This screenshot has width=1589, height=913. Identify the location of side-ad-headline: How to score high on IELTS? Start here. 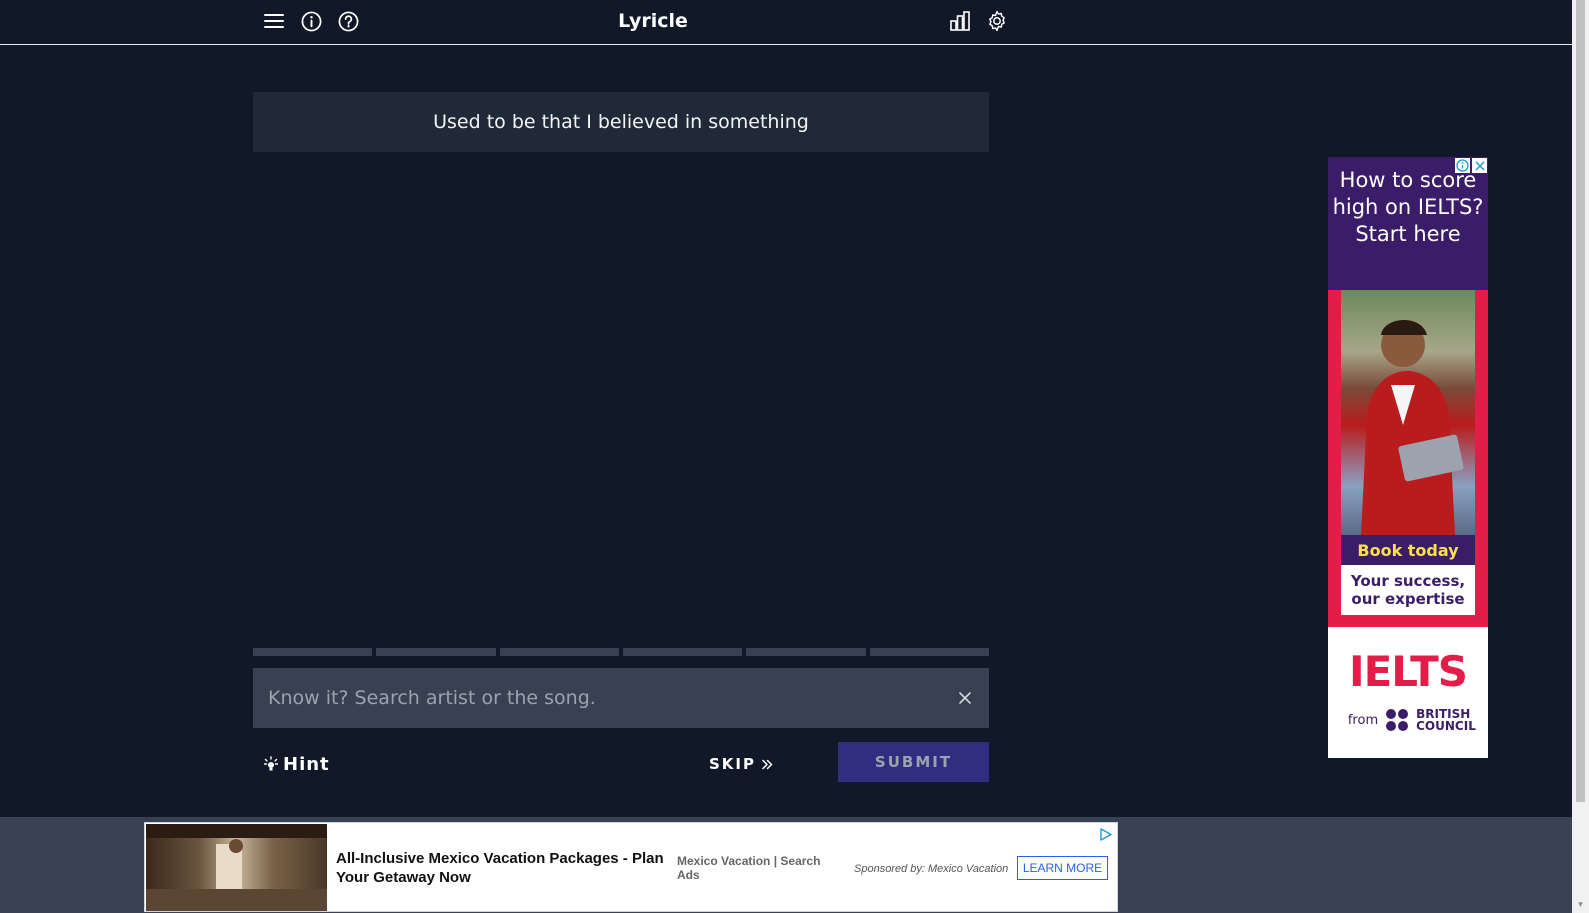
(1408, 223).